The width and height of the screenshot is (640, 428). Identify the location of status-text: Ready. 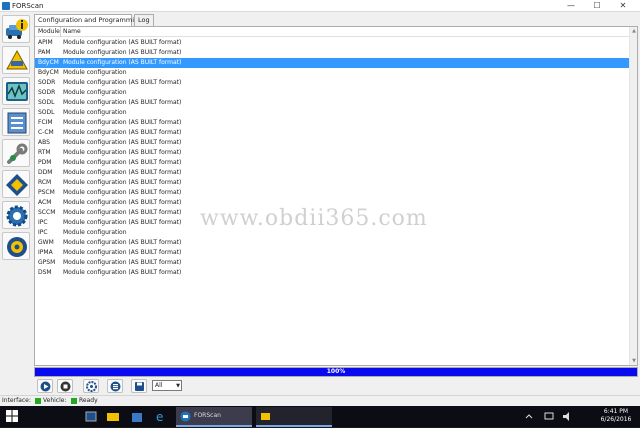
(88, 400).